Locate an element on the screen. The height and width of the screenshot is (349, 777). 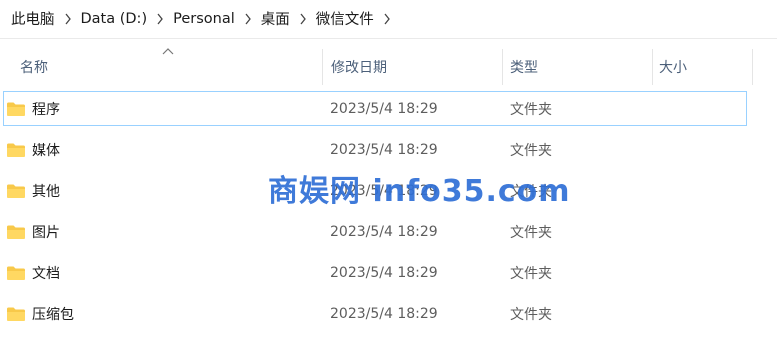
column-header-row: 名称 修改日期 类型 大小 is located at coordinates (388, 67).